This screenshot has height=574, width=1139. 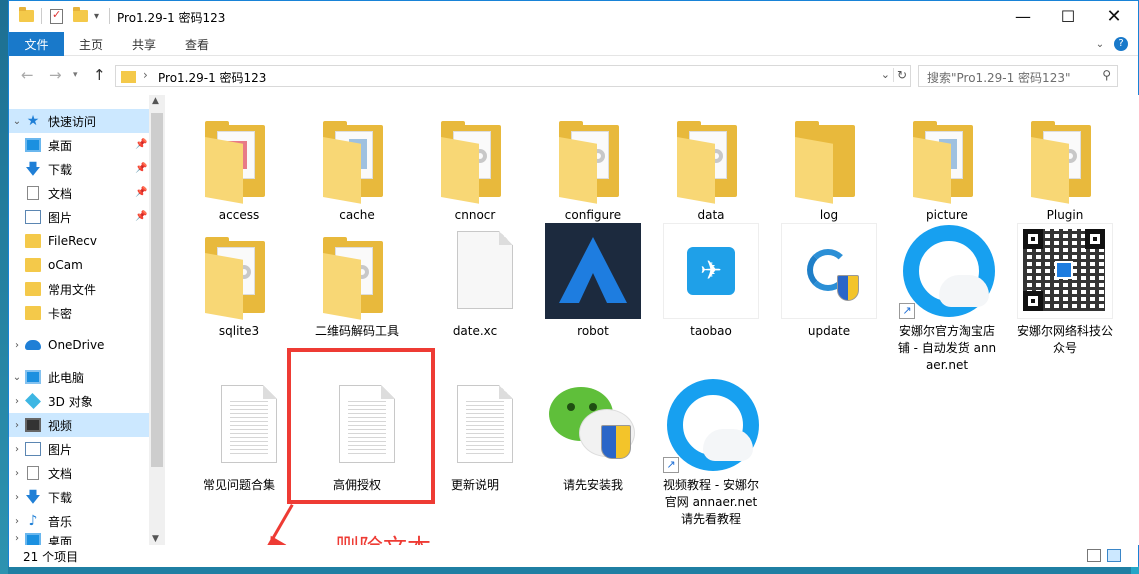 What do you see at coordinates (593, 435) in the screenshot?
I see `file-item: 请先安装我` at bounding box center [593, 435].